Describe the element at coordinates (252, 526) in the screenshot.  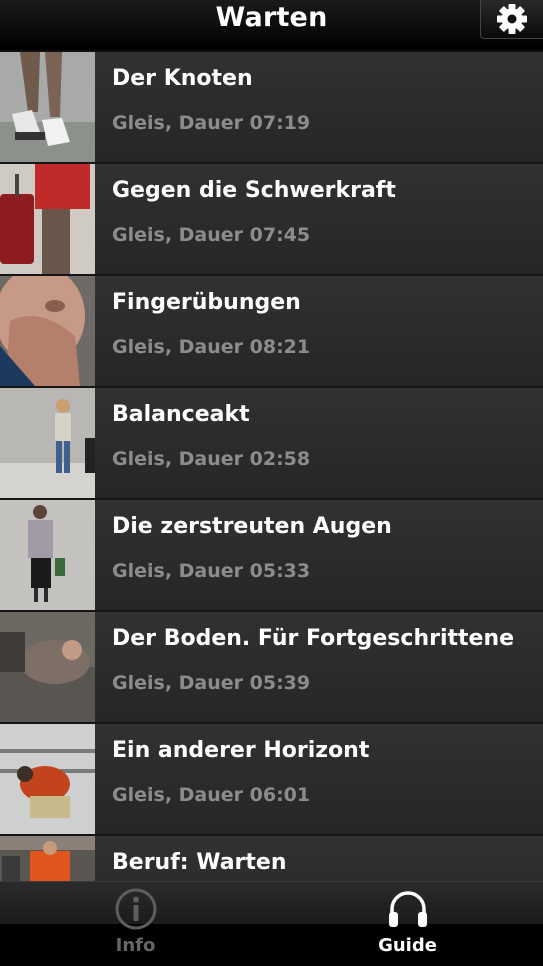
I see `item-title: Die zerstreuten Augen` at that location.